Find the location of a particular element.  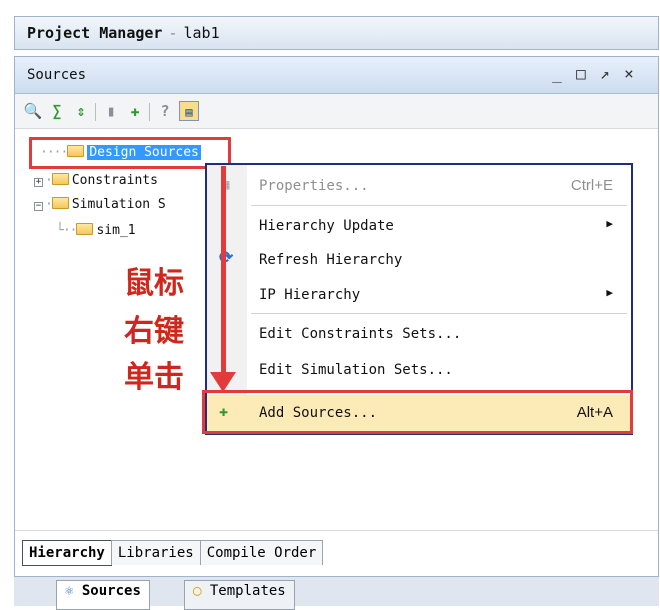

title-label: Project Manager is located at coordinates (95, 33).